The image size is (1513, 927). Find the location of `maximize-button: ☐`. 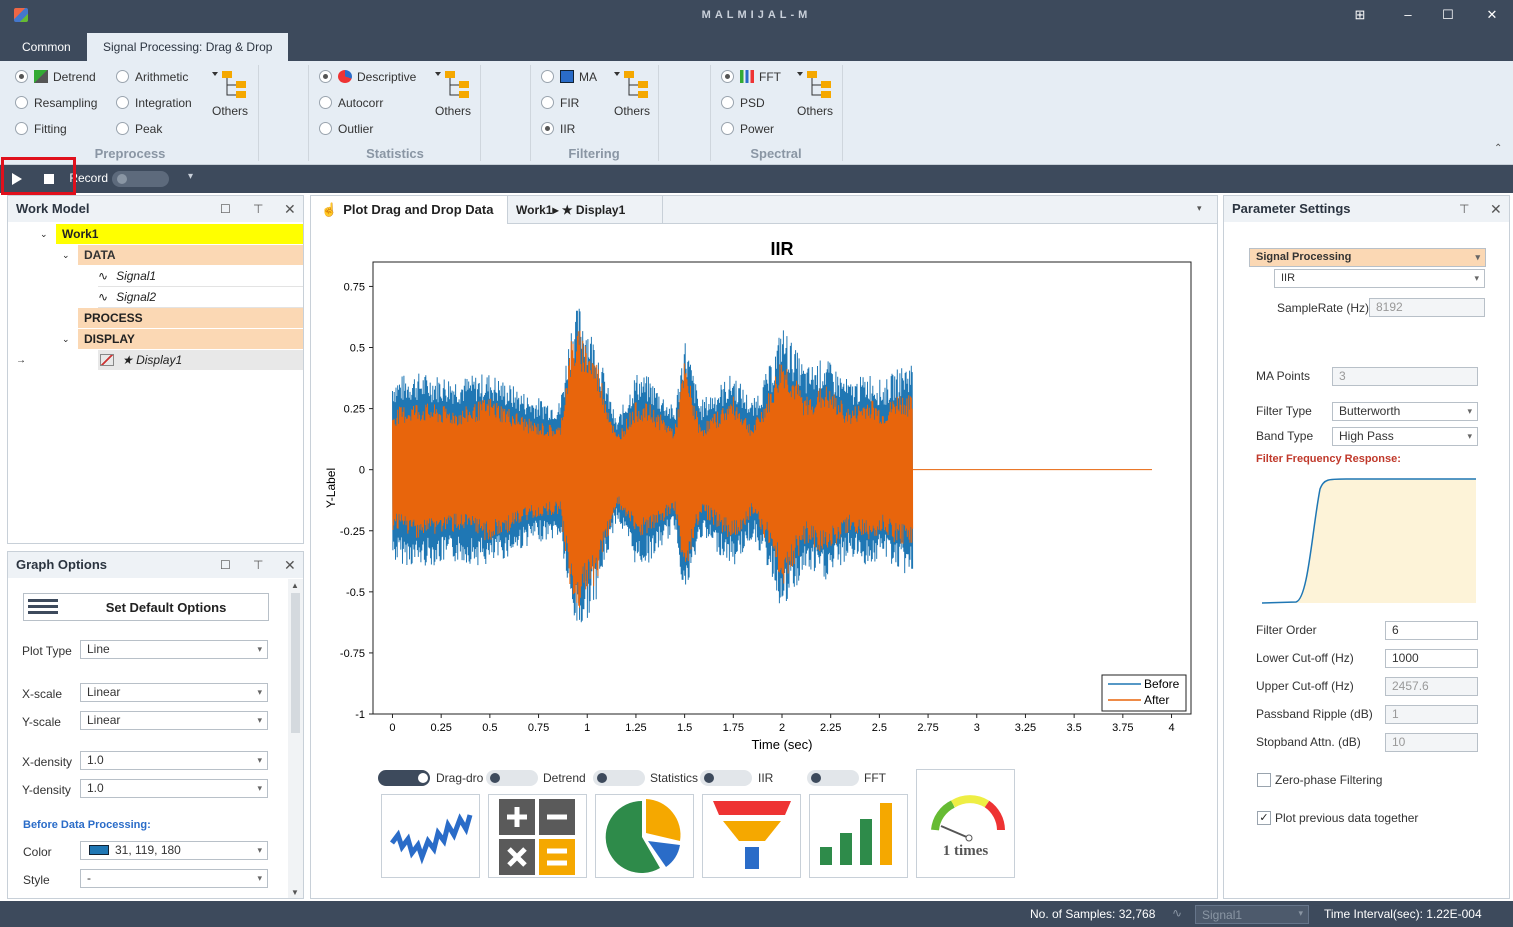

maximize-button: ☐ is located at coordinates (1448, 15).